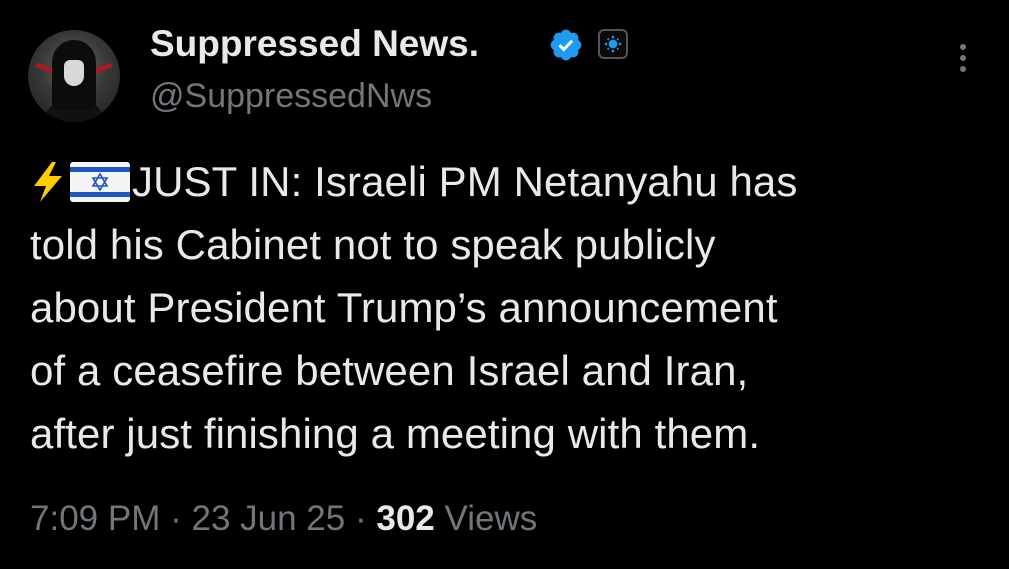 The width and height of the screenshot is (1009, 569). I want to click on avatar, so click(74, 76).